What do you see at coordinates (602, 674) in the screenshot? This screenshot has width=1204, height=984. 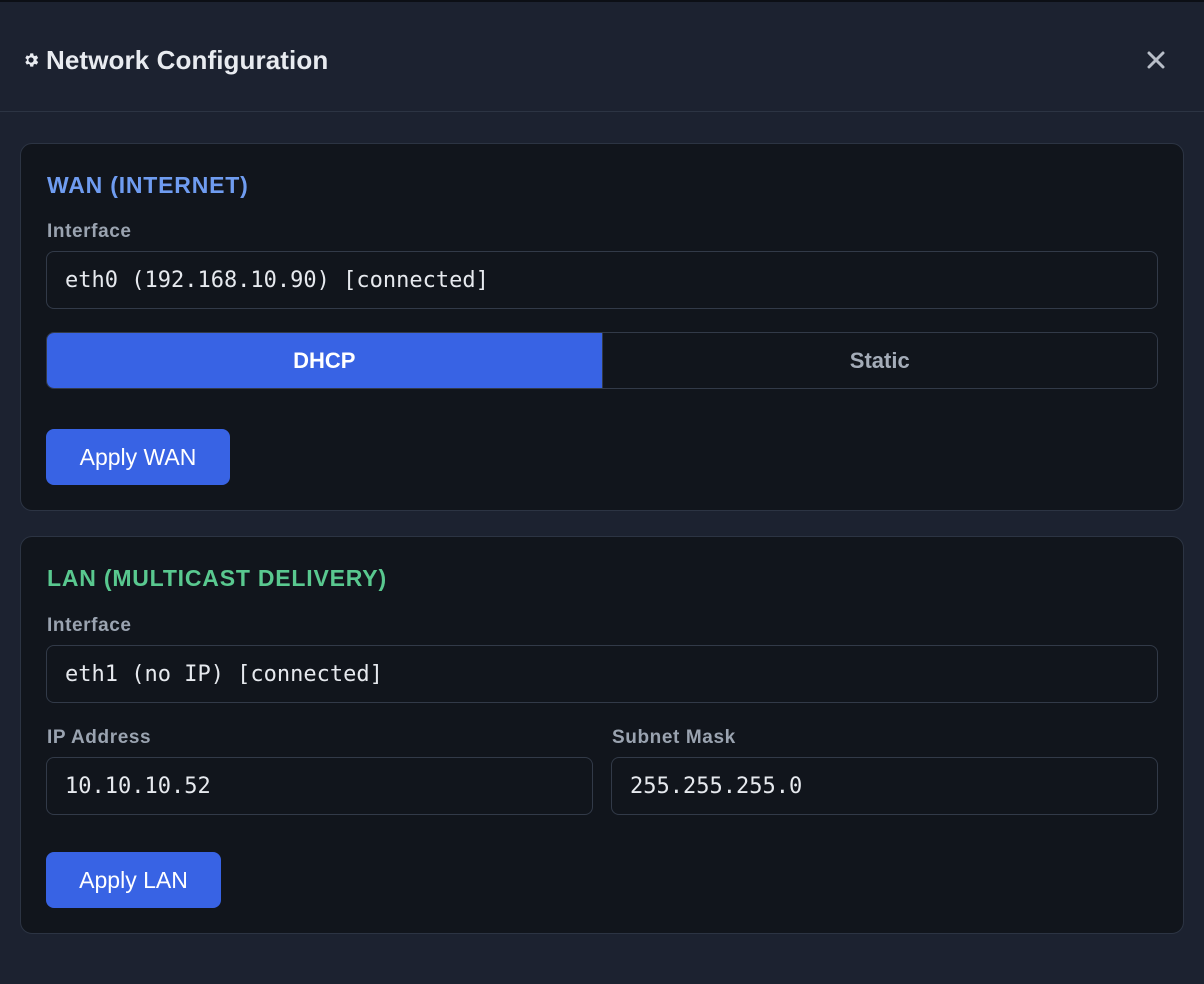 I see `lan-interface-select: eth1 (no IP) [connected]` at bounding box center [602, 674].